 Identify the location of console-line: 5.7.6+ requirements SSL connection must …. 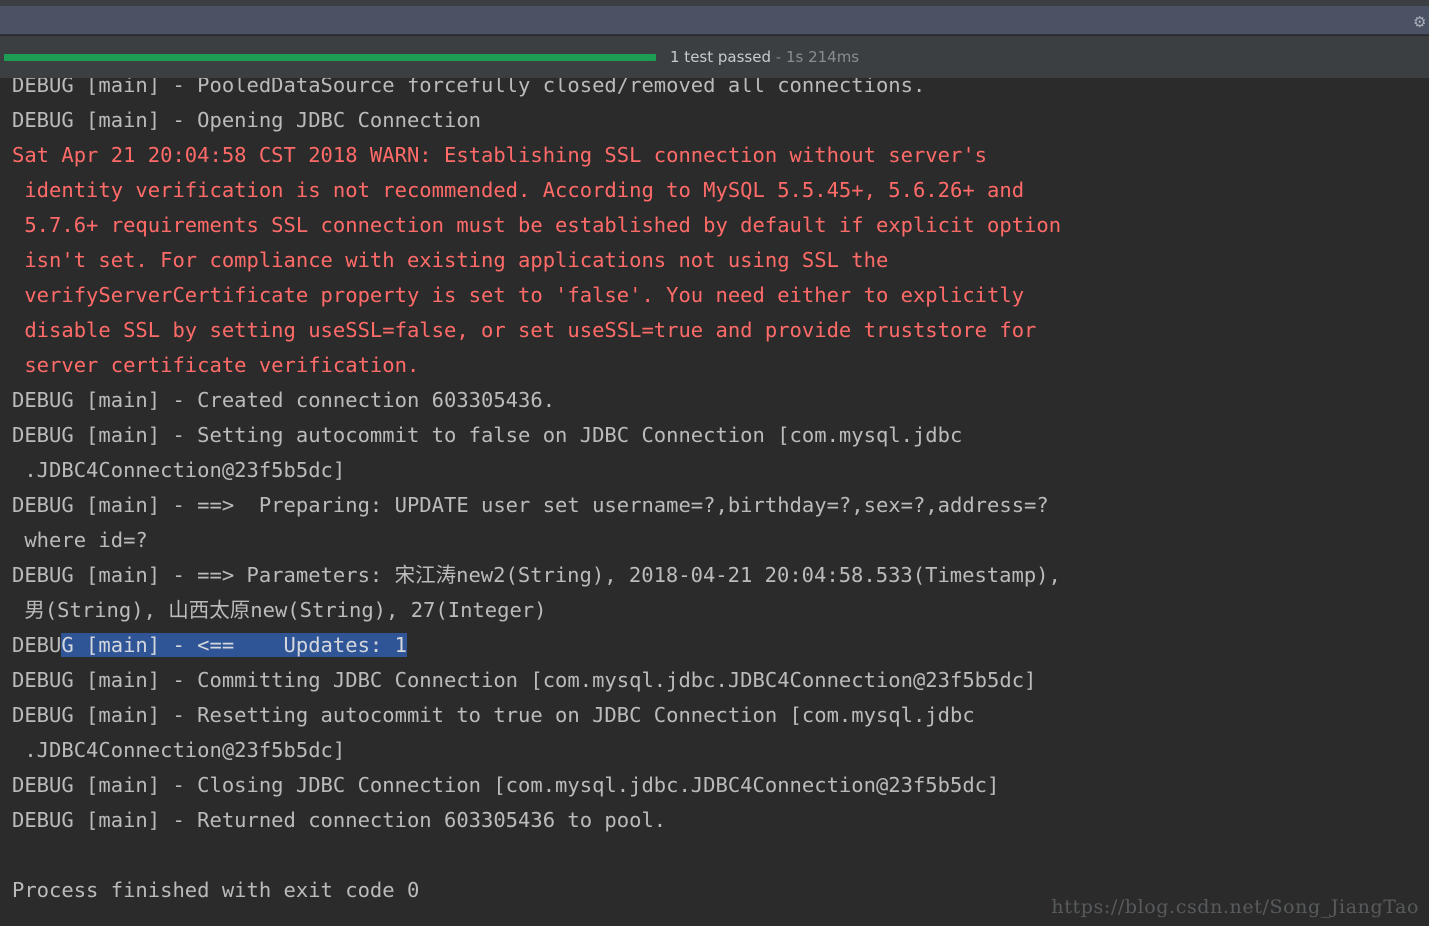
(717, 225).